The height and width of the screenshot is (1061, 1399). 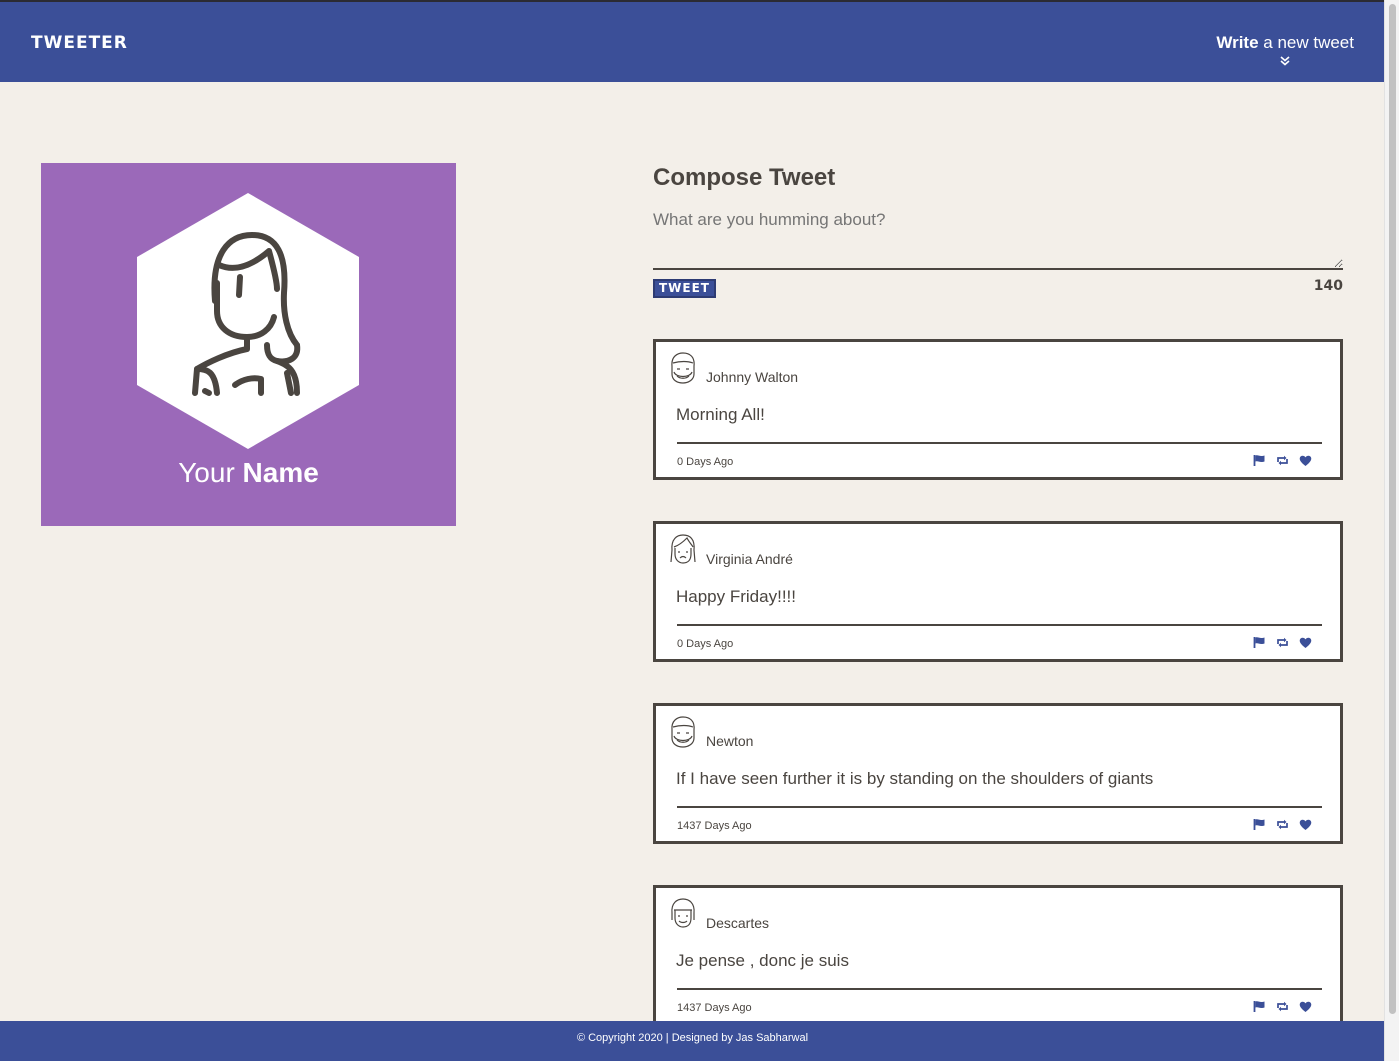 What do you see at coordinates (692, 41) in the screenshot?
I see `top-nav: TWEETER Write a new tweet` at bounding box center [692, 41].